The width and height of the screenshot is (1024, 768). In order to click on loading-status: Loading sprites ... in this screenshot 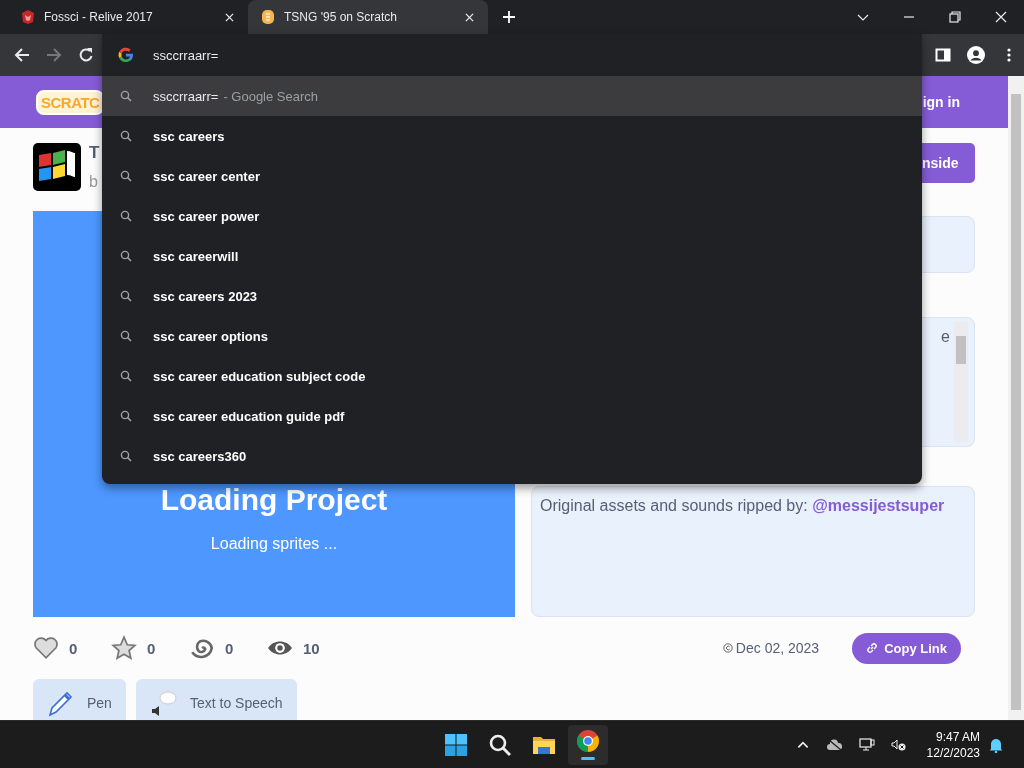, I will do `click(274, 544)`.